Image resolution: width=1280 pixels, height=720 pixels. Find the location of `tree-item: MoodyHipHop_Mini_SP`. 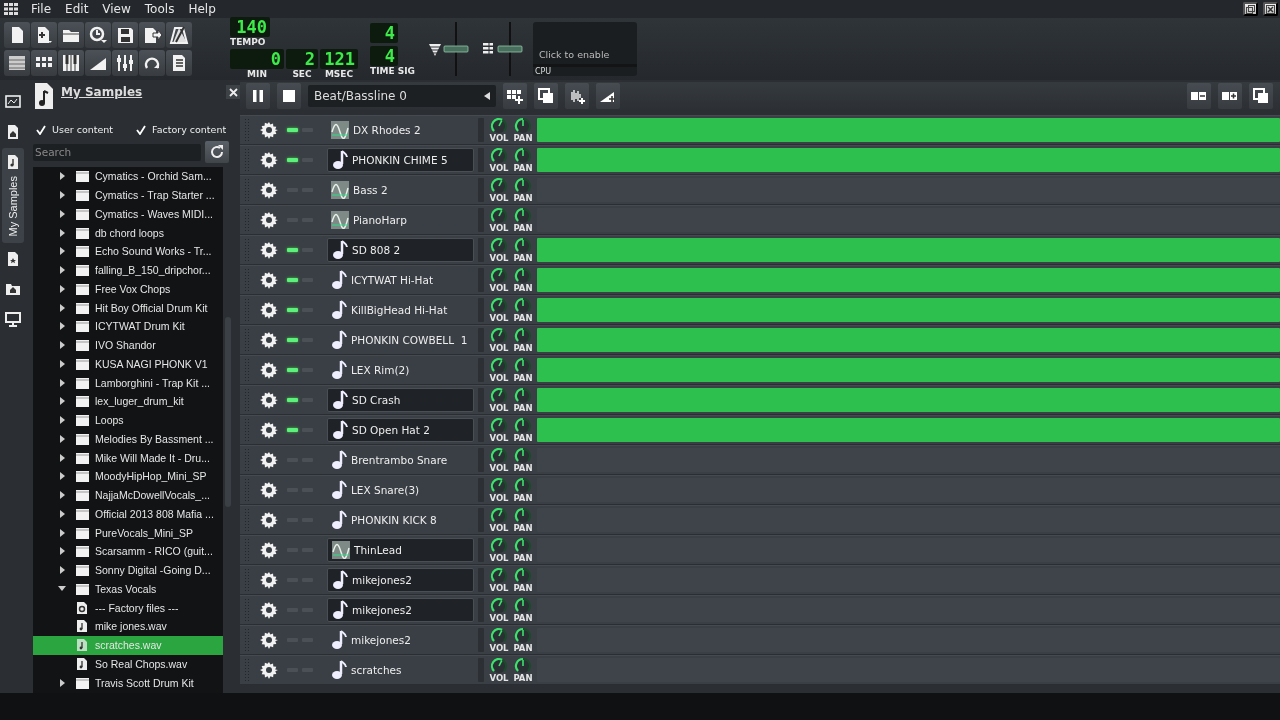

tree-item: MoodyHipHop_Mini_SP is located at coordinates (128, 476).